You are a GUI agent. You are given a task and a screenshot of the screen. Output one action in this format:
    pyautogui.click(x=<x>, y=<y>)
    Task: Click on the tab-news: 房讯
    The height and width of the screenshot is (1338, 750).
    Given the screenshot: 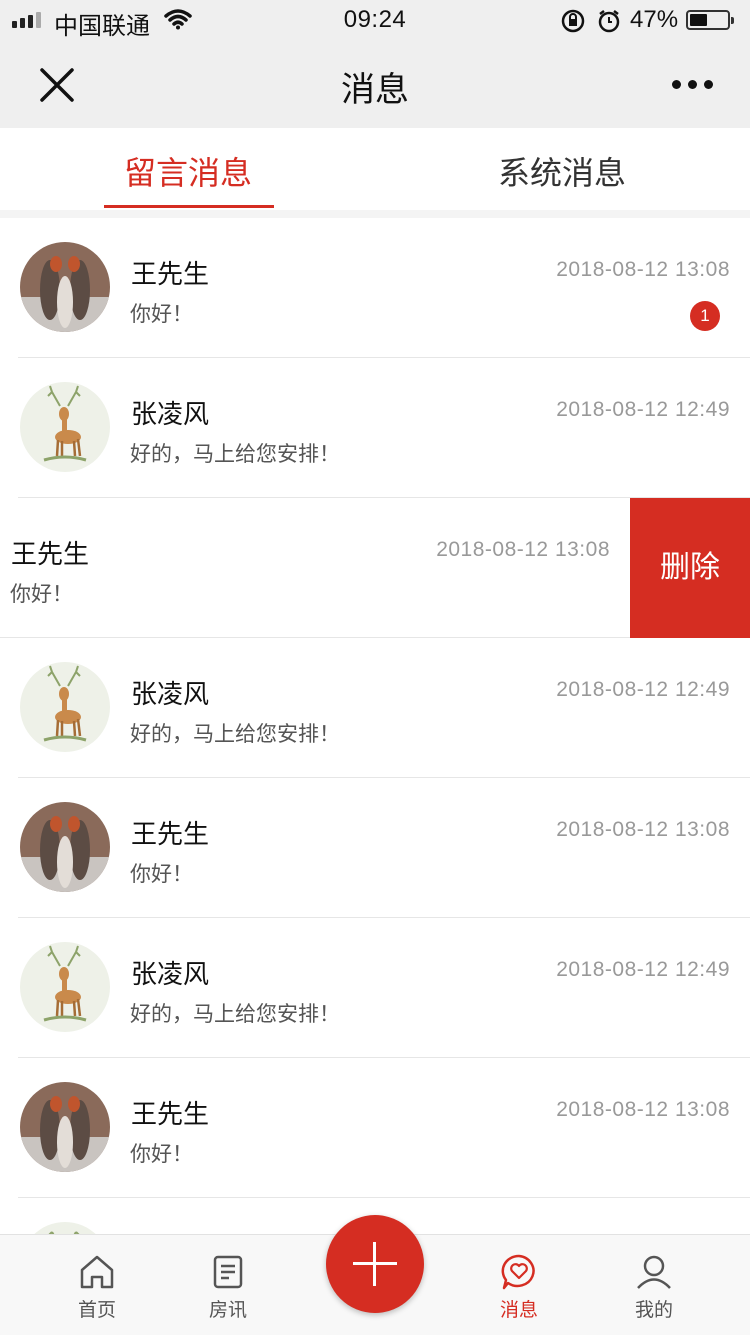 What is the action you would take?
    pyautogui.click(x=228, y=1287)
    